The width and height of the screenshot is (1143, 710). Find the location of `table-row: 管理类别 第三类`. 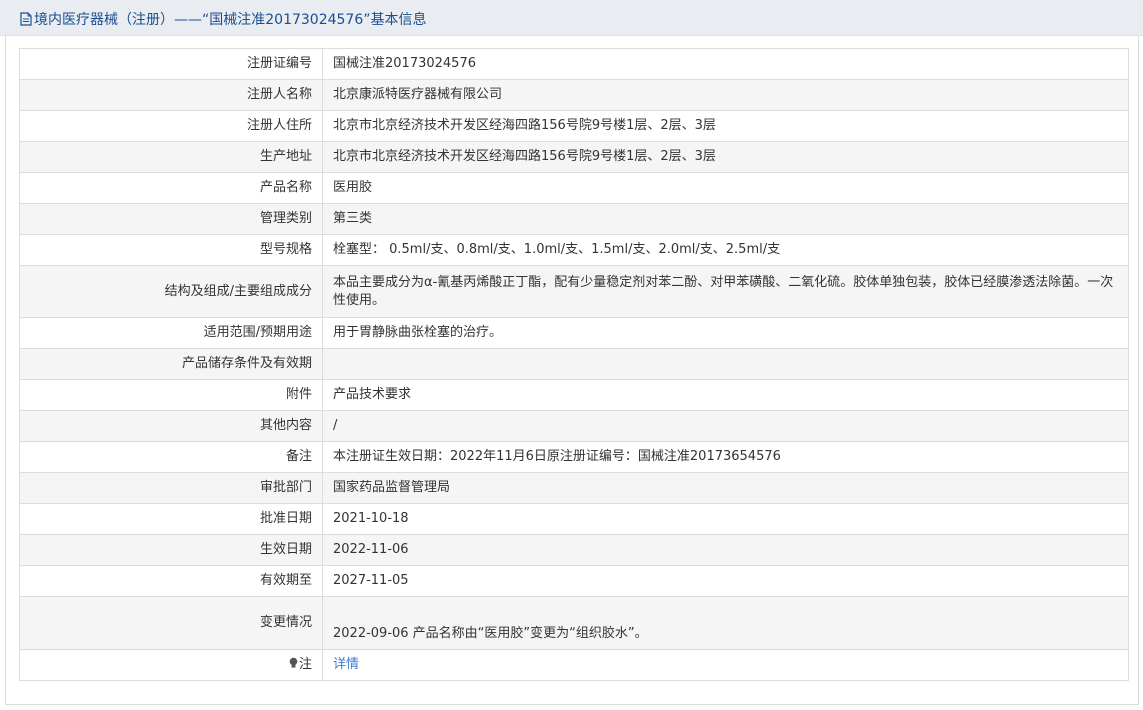

table-row: 管理类别 第三类 is located at coordinates (574, 219).